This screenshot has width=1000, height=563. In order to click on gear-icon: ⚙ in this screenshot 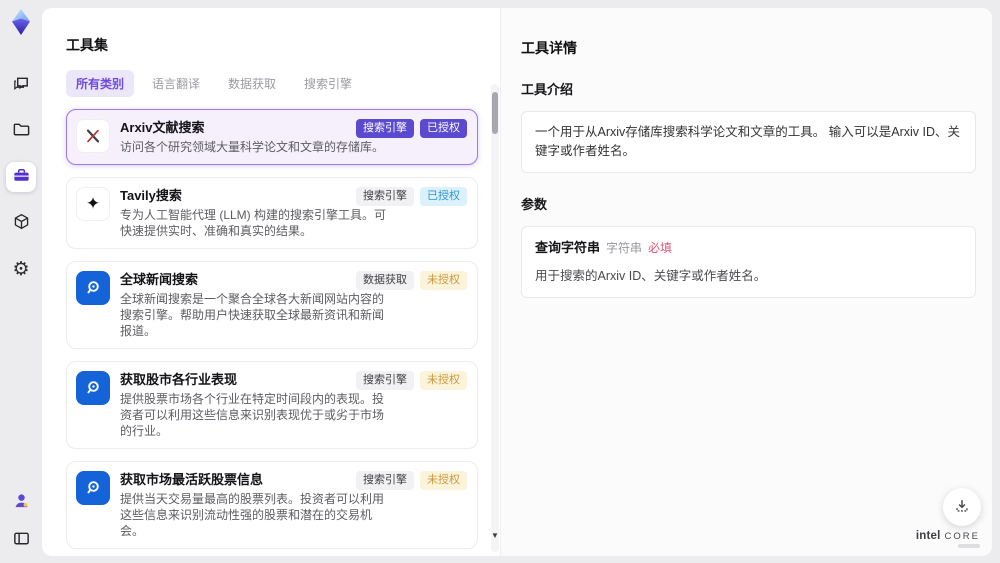, I will do `click(21, 268)`.